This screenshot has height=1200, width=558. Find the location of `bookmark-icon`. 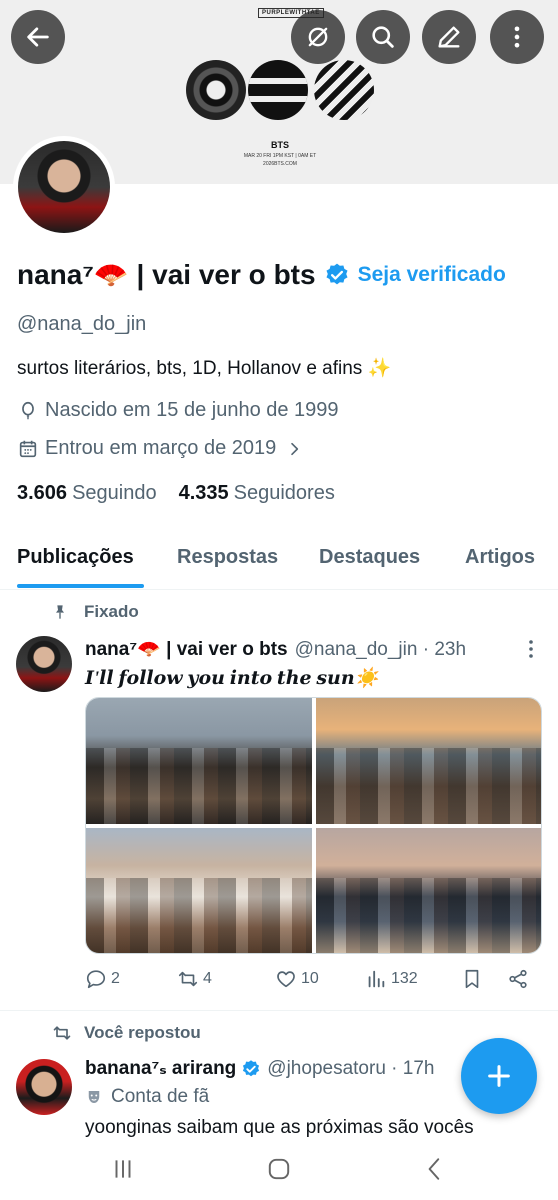

bookmark-icon is located at coordinates (472, 979).